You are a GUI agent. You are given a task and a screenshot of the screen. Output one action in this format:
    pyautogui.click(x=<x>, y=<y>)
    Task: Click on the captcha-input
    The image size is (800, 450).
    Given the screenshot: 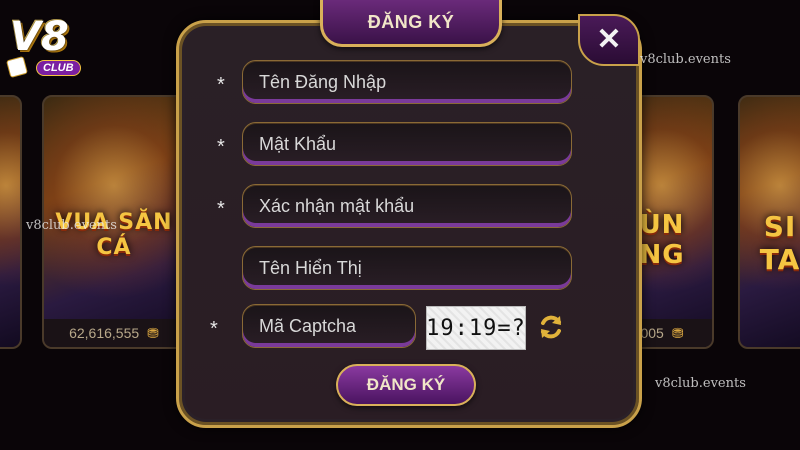 What is the action you would take?
    pyautogui.click(x=329, y=326)
    